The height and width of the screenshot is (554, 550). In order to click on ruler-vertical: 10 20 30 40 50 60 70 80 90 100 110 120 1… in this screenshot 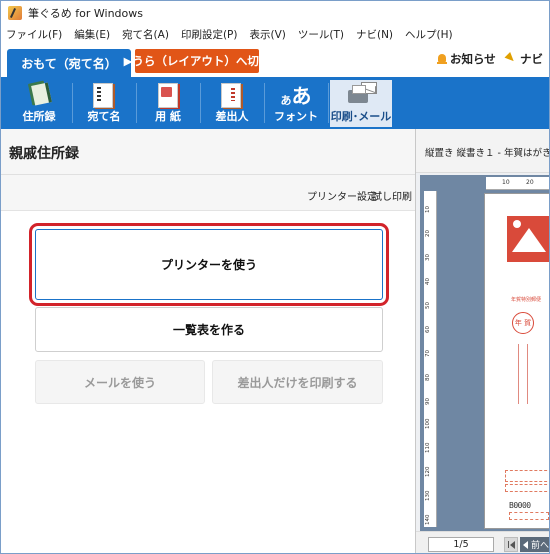, I will do `click(430, 359)`.